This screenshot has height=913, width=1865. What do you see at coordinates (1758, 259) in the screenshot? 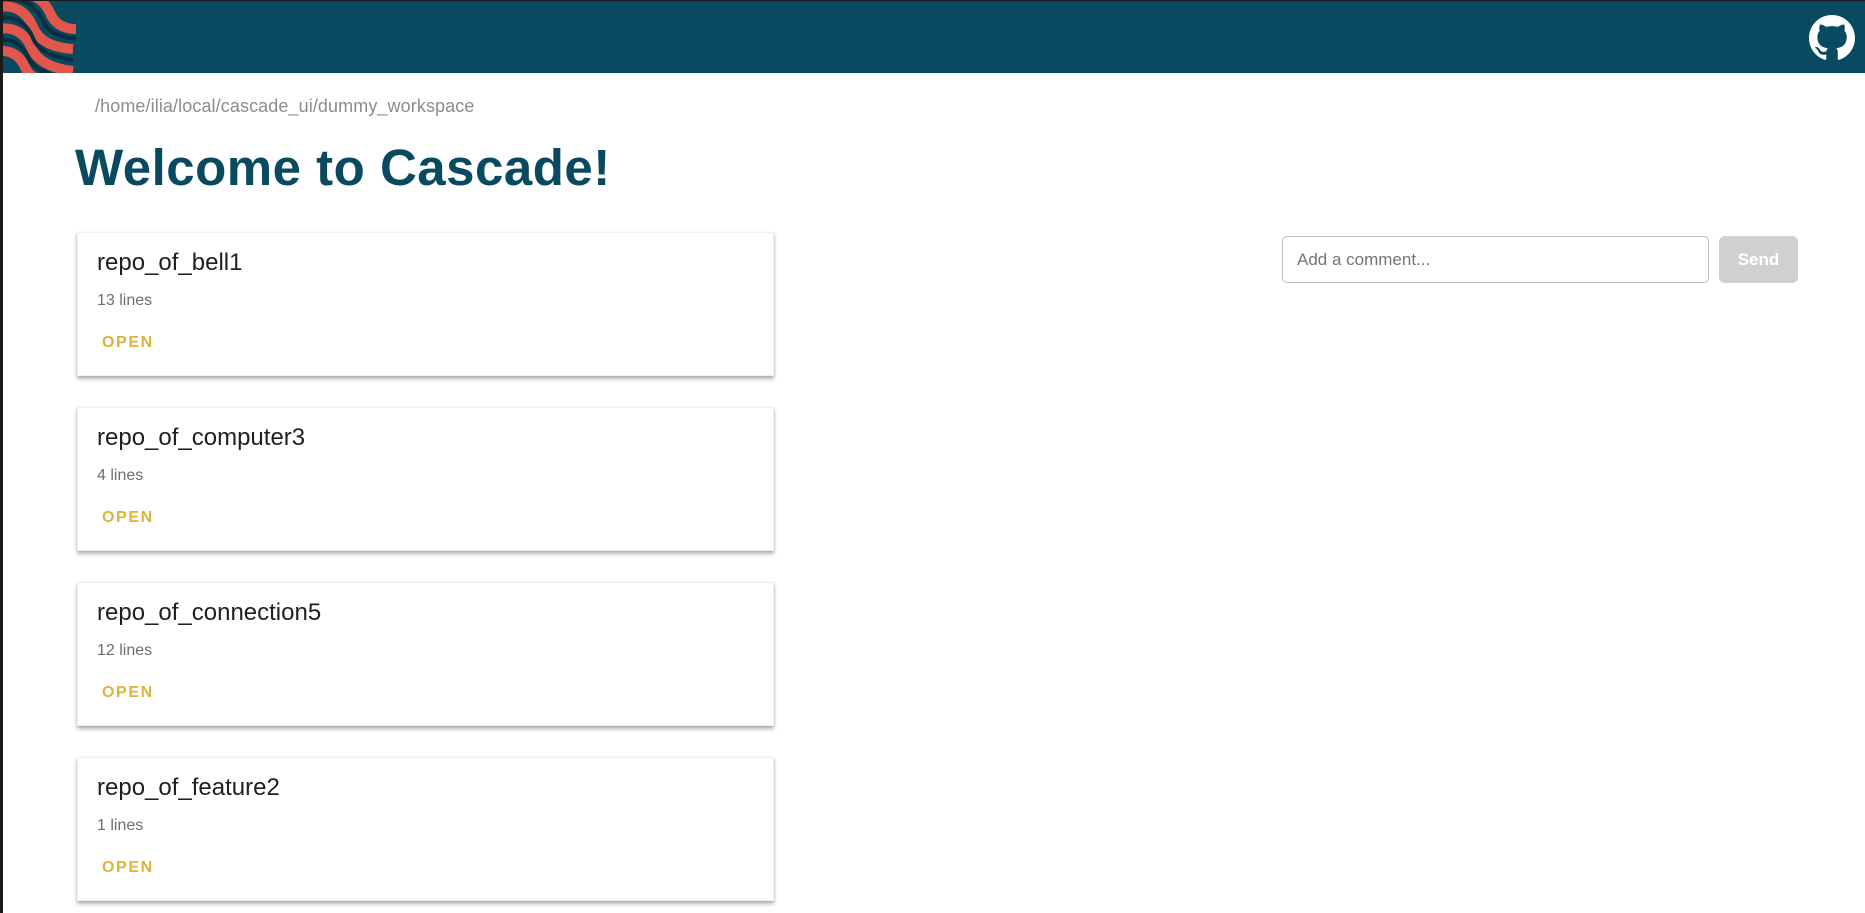
I see `send-button: Send` at bounding box center [1758, 259].